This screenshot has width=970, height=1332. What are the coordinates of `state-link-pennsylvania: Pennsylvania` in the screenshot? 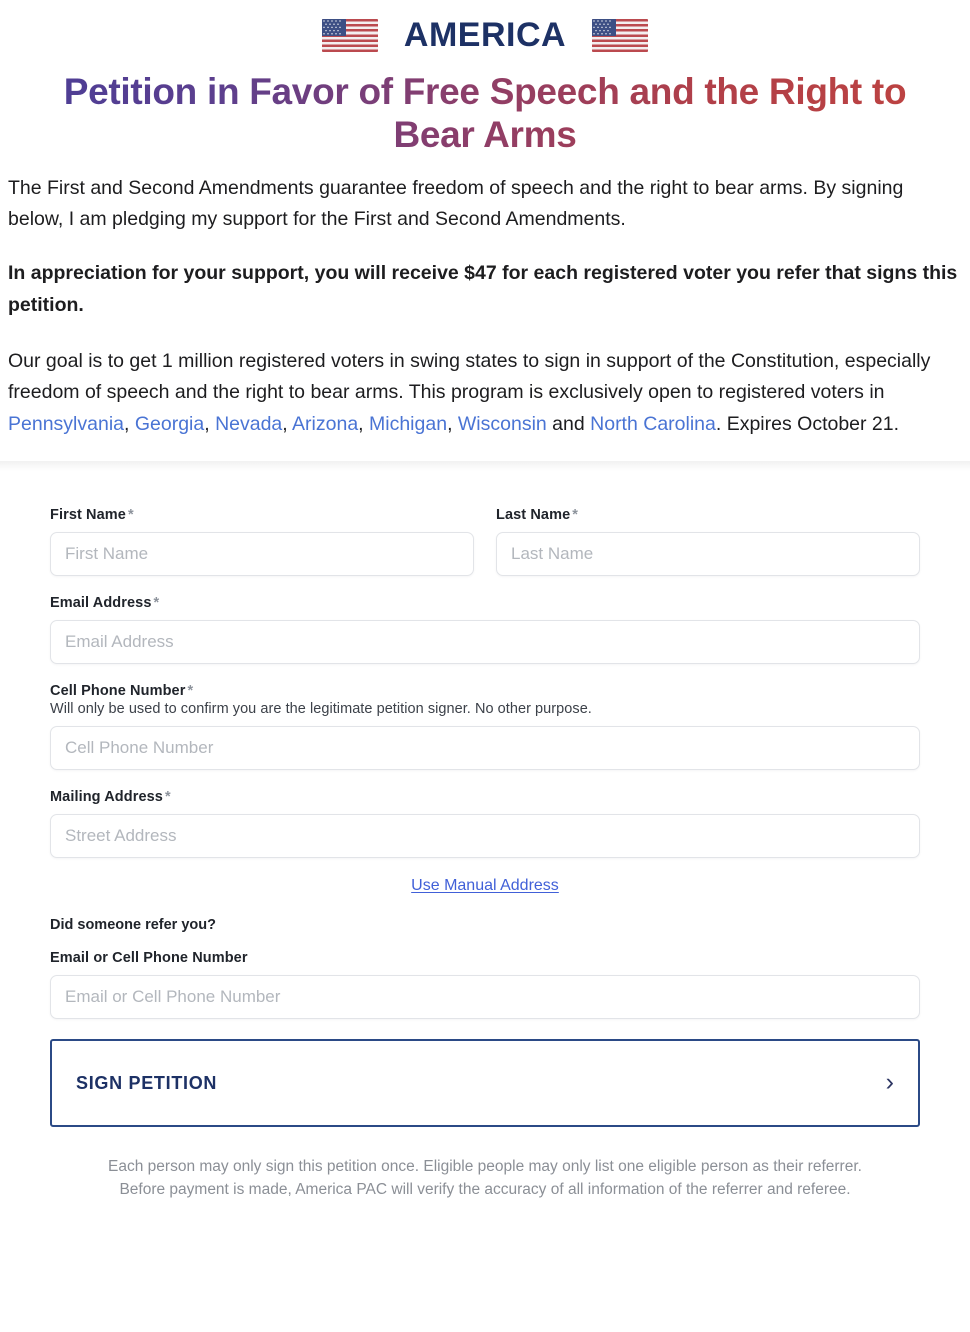 It's located at (66, 424).